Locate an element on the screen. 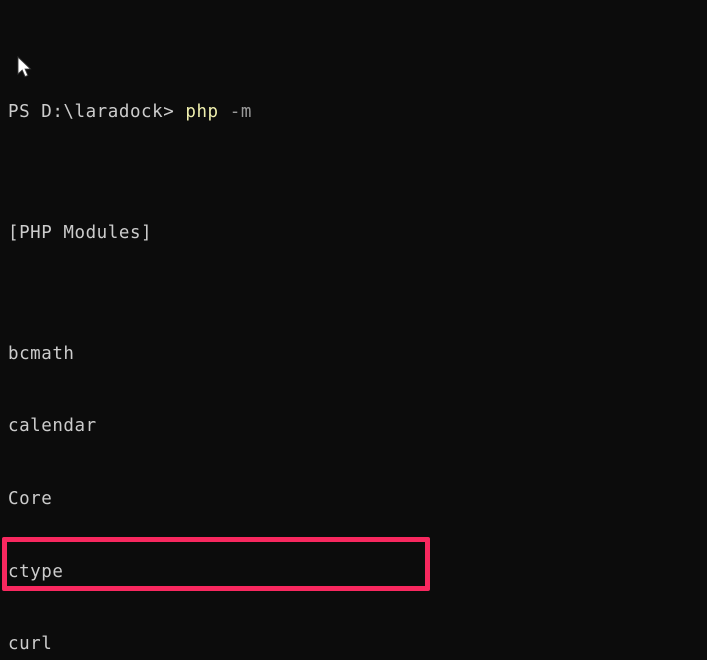 Image resolution: width=707 pixels, height=660 pixels. output-header: [PHP Modules] is located at coordinates (80, 232).